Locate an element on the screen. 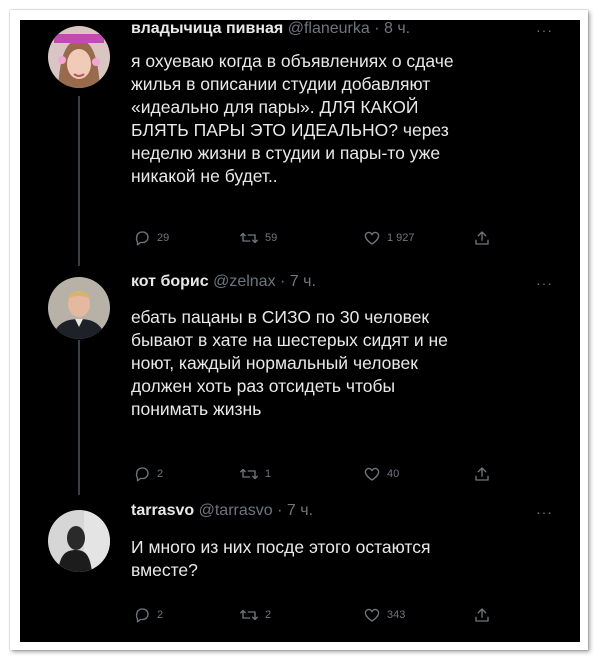  display-name: tarrasvo is located at coordinates (162, 510).